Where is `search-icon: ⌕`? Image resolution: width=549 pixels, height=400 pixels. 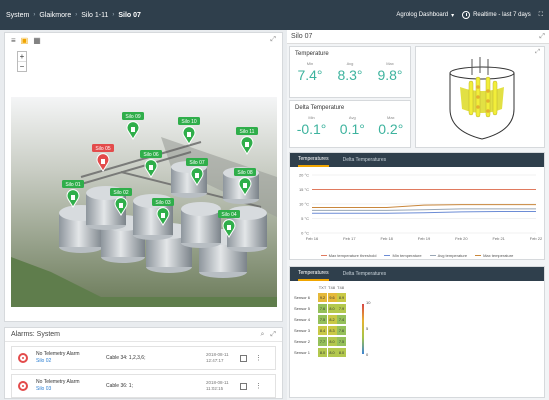
search-icon: ⌕ is located at coordinates (262, 335).